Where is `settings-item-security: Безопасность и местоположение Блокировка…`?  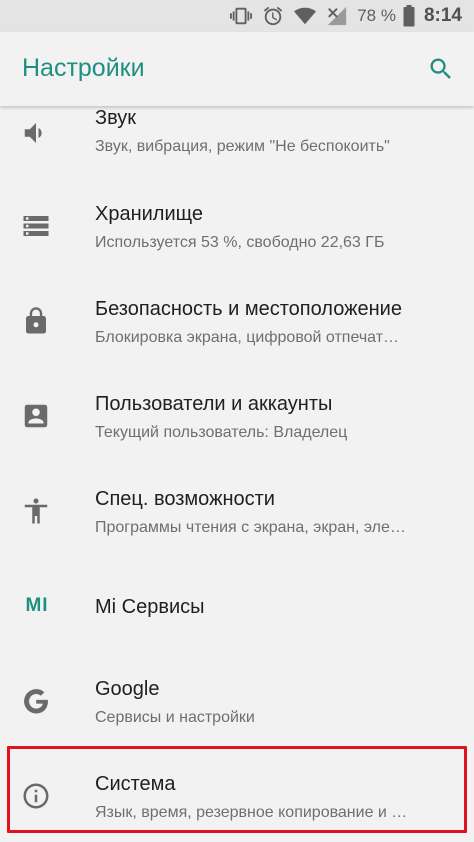 settings-item-security: Безопасность и местоположение Блокировка… is located at coordinates (237, 318).